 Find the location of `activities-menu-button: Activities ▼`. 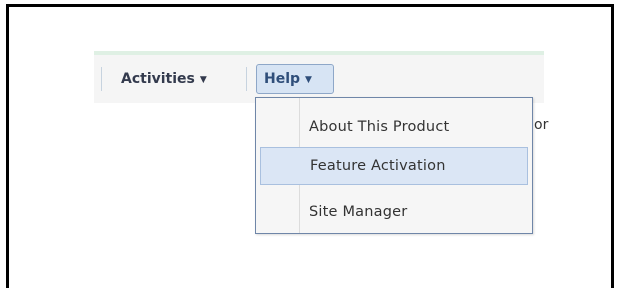

activities-menu-button: Activities ▼ is located at coordinates (164, 79).